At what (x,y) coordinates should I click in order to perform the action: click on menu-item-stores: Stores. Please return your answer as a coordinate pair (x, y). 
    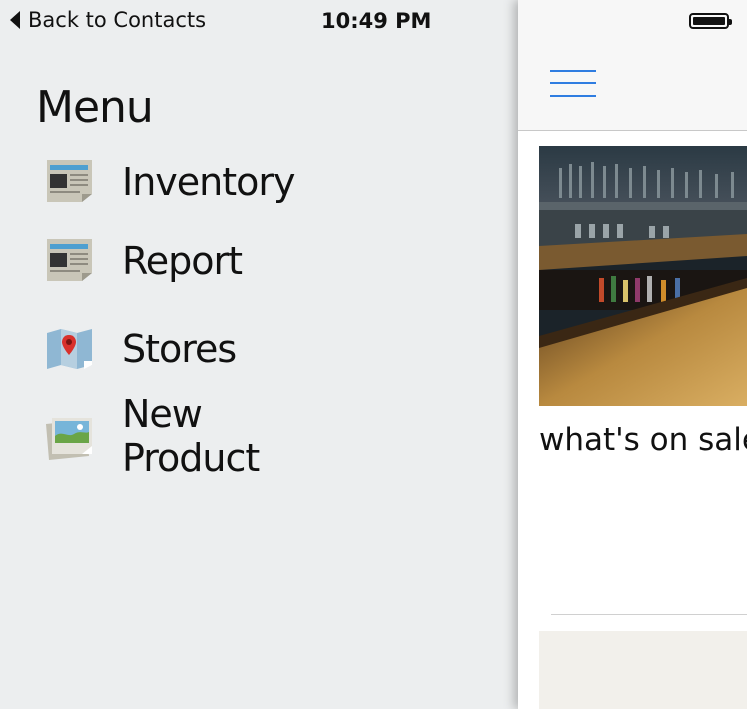
    Looking at the image, I should click on (140, 349).